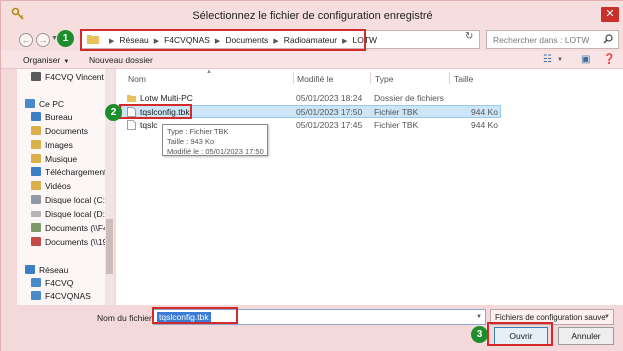 Image resolution: width=623 pixels, height=351 pixels. What do you see at coordinates (586, 336) in the screenshot?
I see `cancel-button: Annuler` at bounding box center [586, 336].